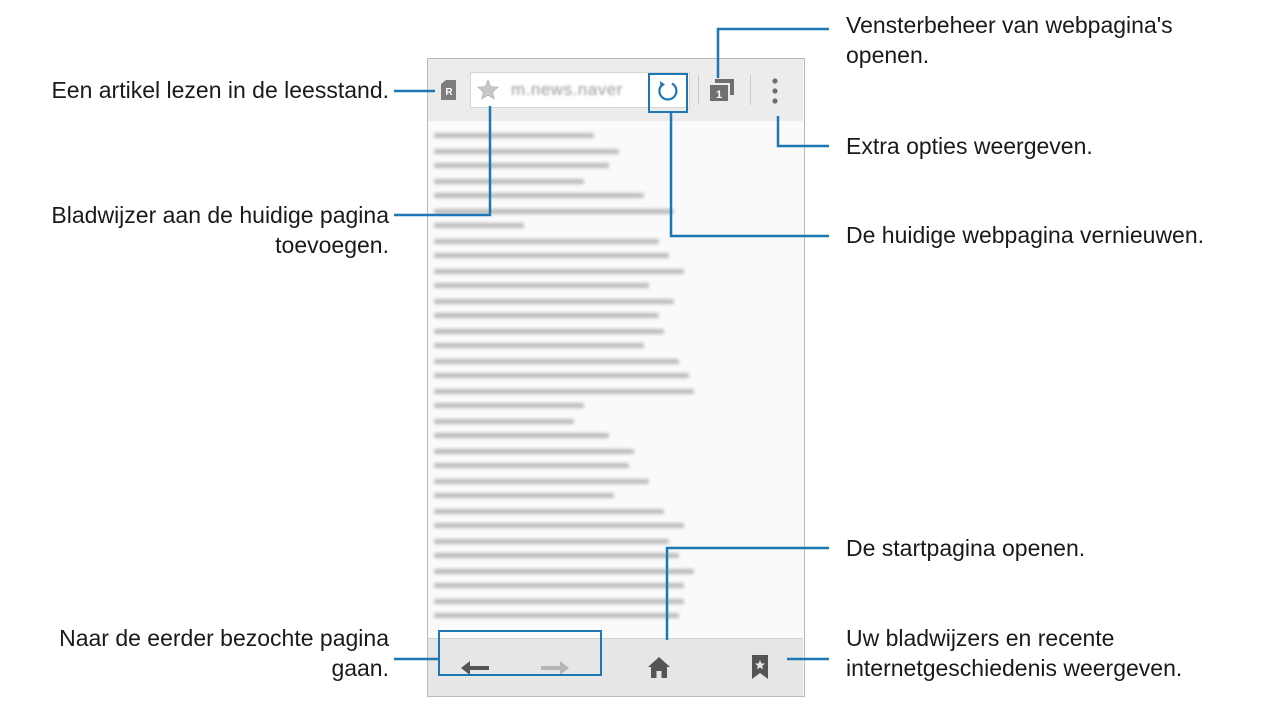 The image size is (1265, 707). Describe the element at coordinates (443, 161) in the screenshot. I see `leader-bookmark` at that location.